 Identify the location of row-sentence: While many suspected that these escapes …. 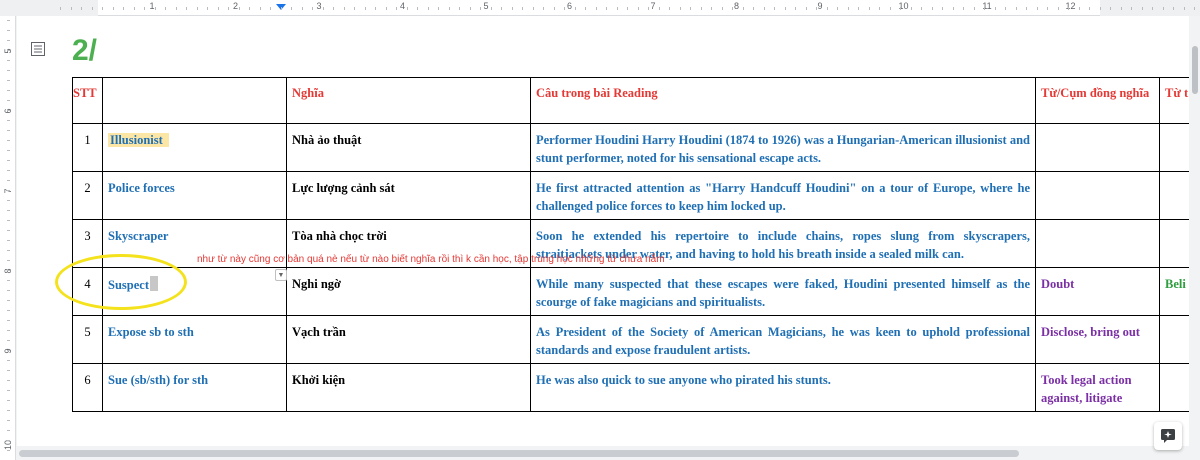
(783, 291).